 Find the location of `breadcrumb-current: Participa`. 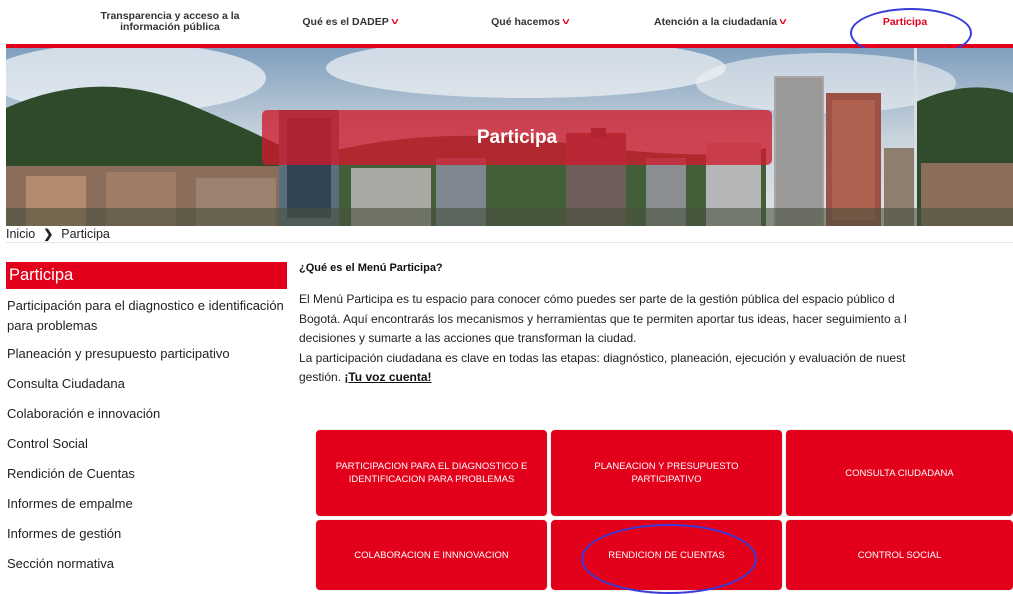

breadcrumb-current: Participa is located at coordinates (85, 234).